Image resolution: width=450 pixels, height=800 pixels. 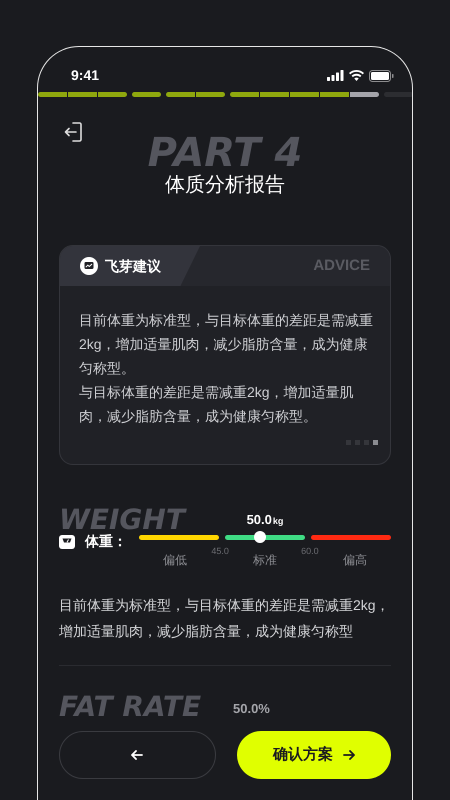 I want to click on threshold-value: 60.0, so click(x=310, y=551).